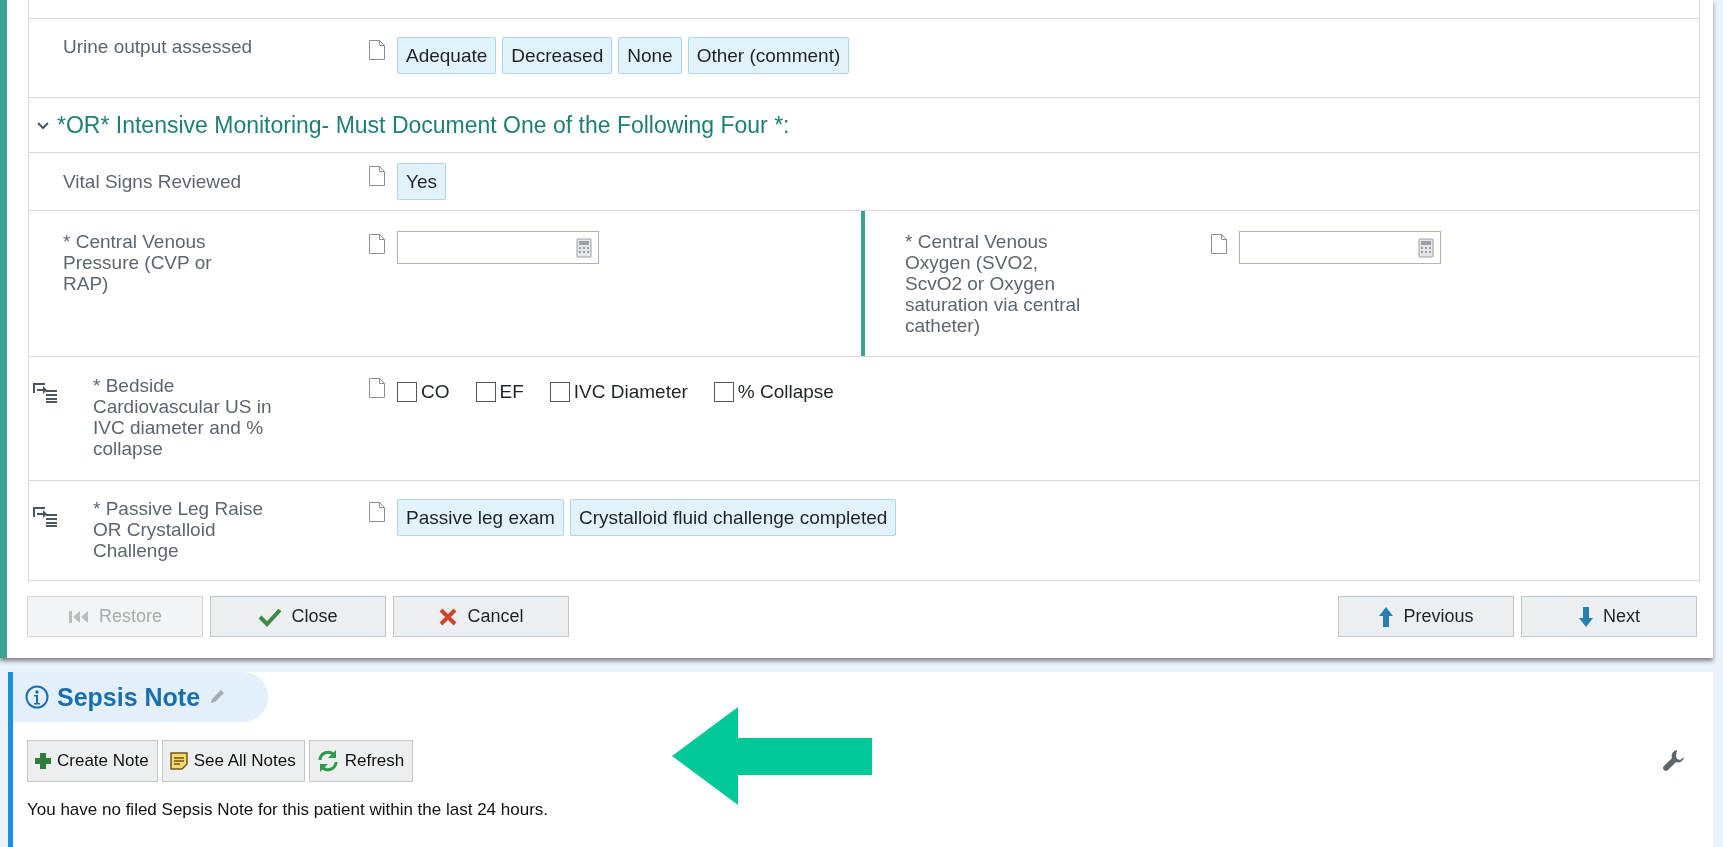  I want to click on toolbar-button: Create Note, so click(92, 761).